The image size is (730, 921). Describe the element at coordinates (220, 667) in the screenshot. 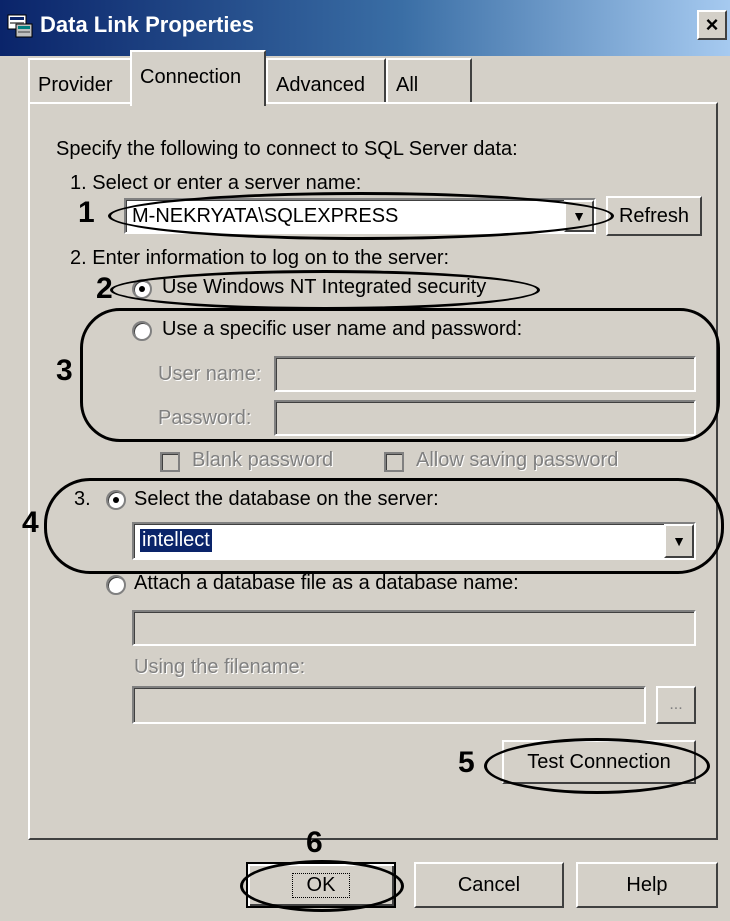

I see `using-filename-label: Using the filename:` at that location.